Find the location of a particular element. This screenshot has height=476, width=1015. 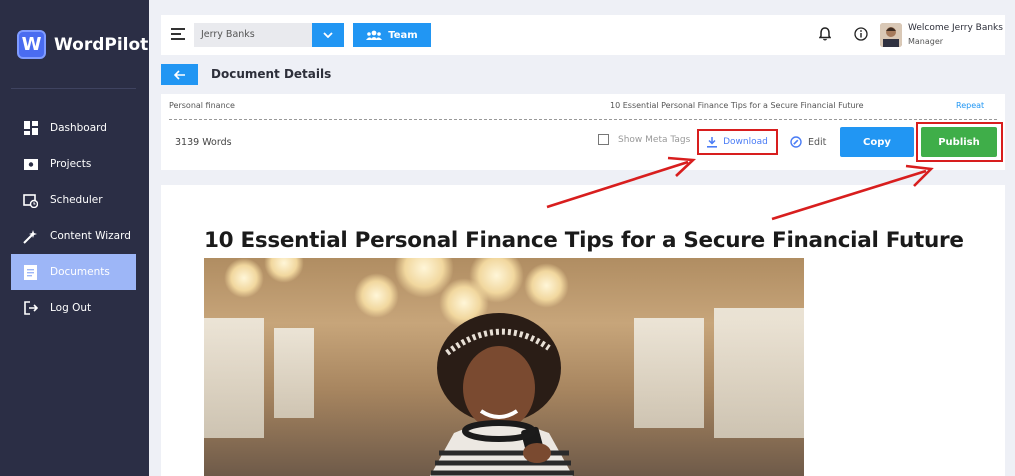

page-title: Document Details is located at coordinates (271, 74).